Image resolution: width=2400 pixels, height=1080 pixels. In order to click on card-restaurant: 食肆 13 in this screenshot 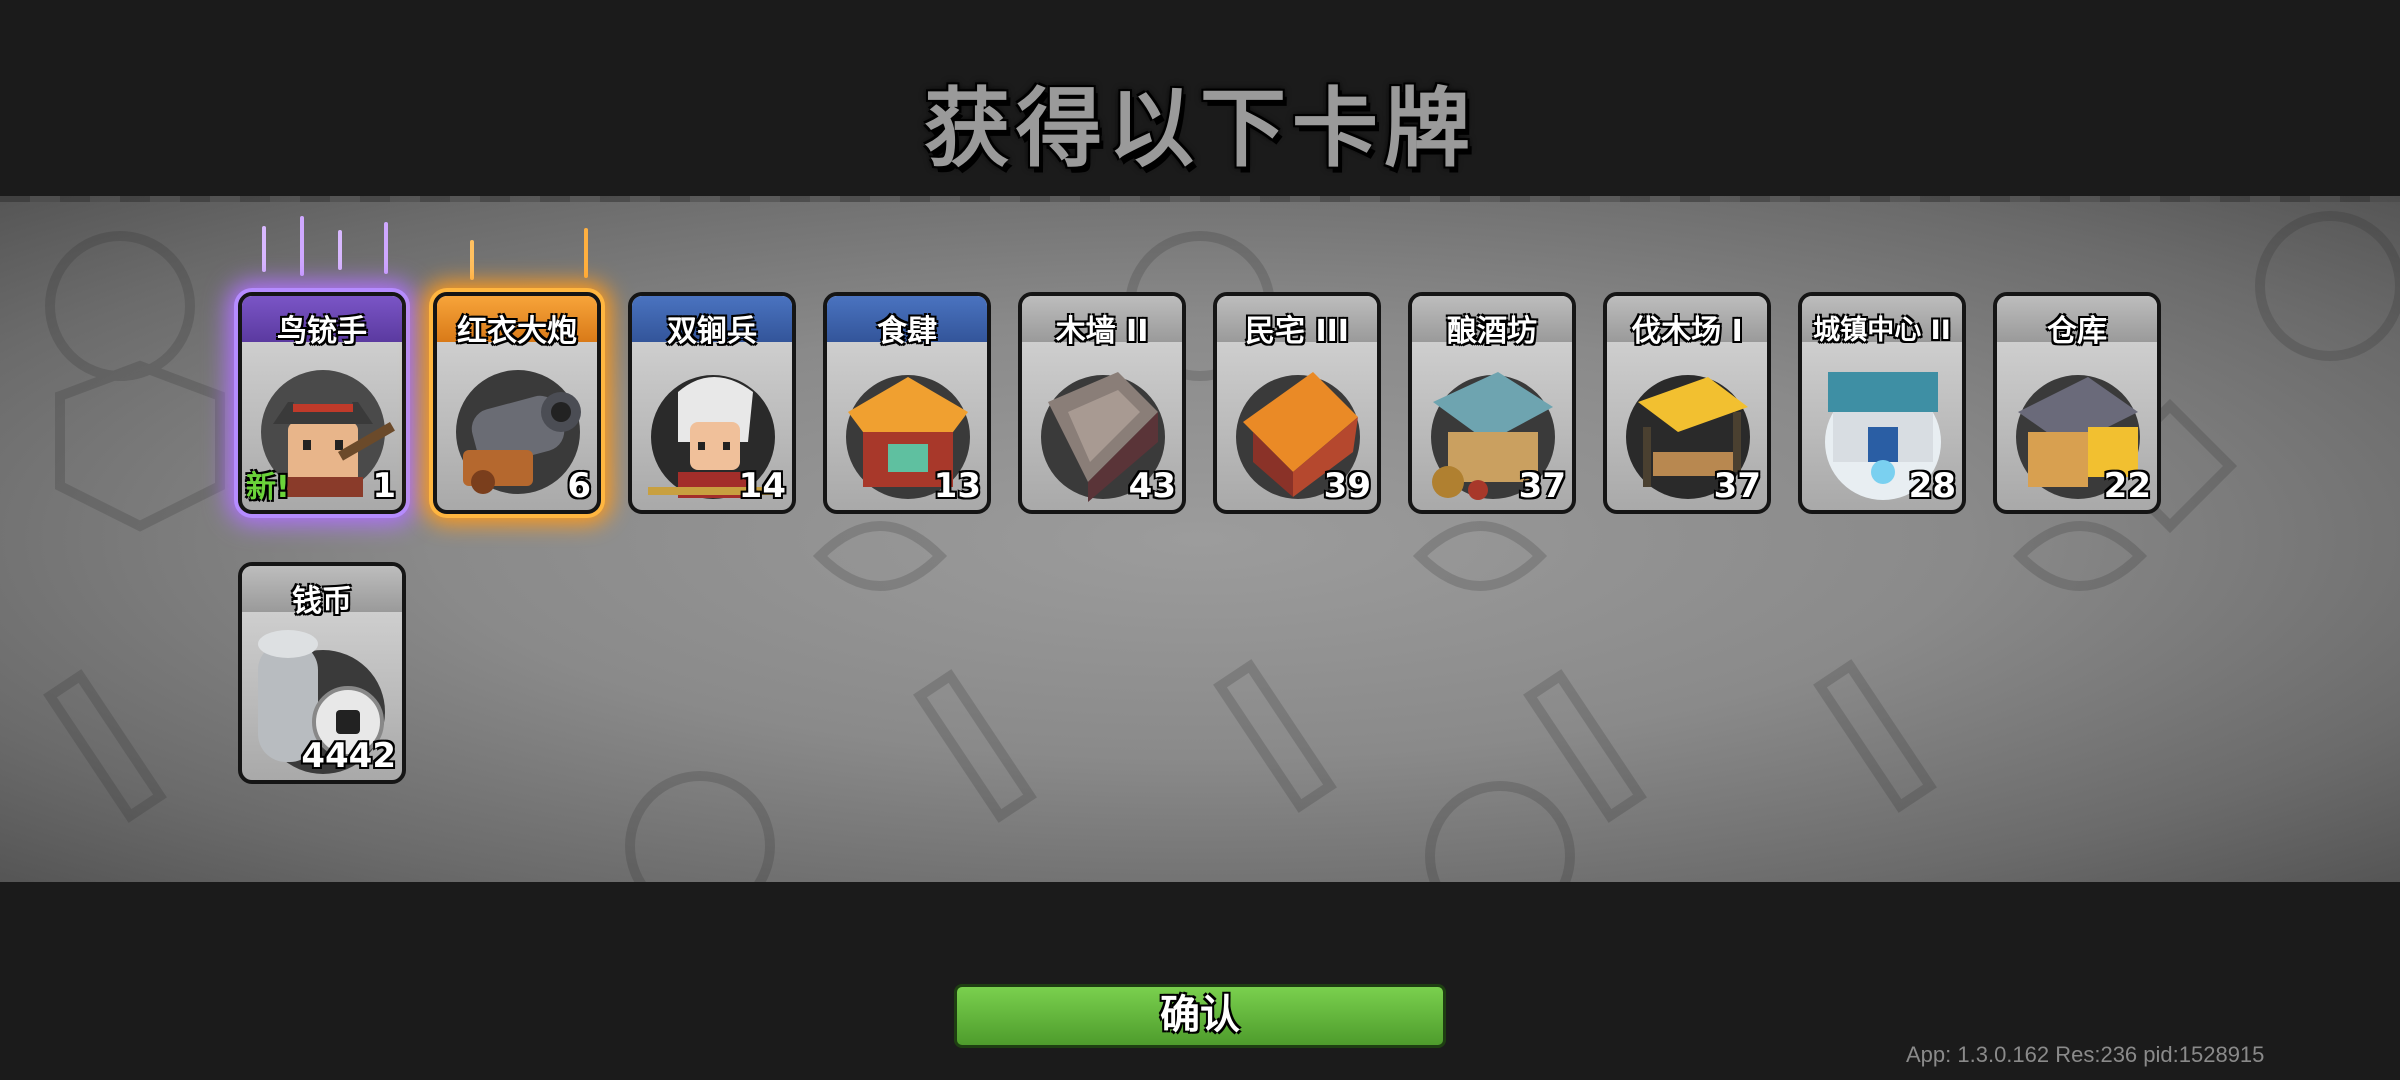, I will do `click(907, 403)`.